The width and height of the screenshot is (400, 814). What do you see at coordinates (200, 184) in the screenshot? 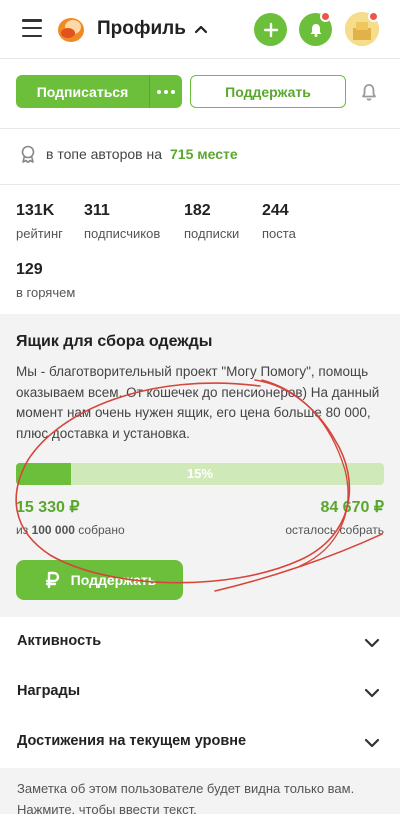
I see `rank-divider` at bounding box center [200, 184].